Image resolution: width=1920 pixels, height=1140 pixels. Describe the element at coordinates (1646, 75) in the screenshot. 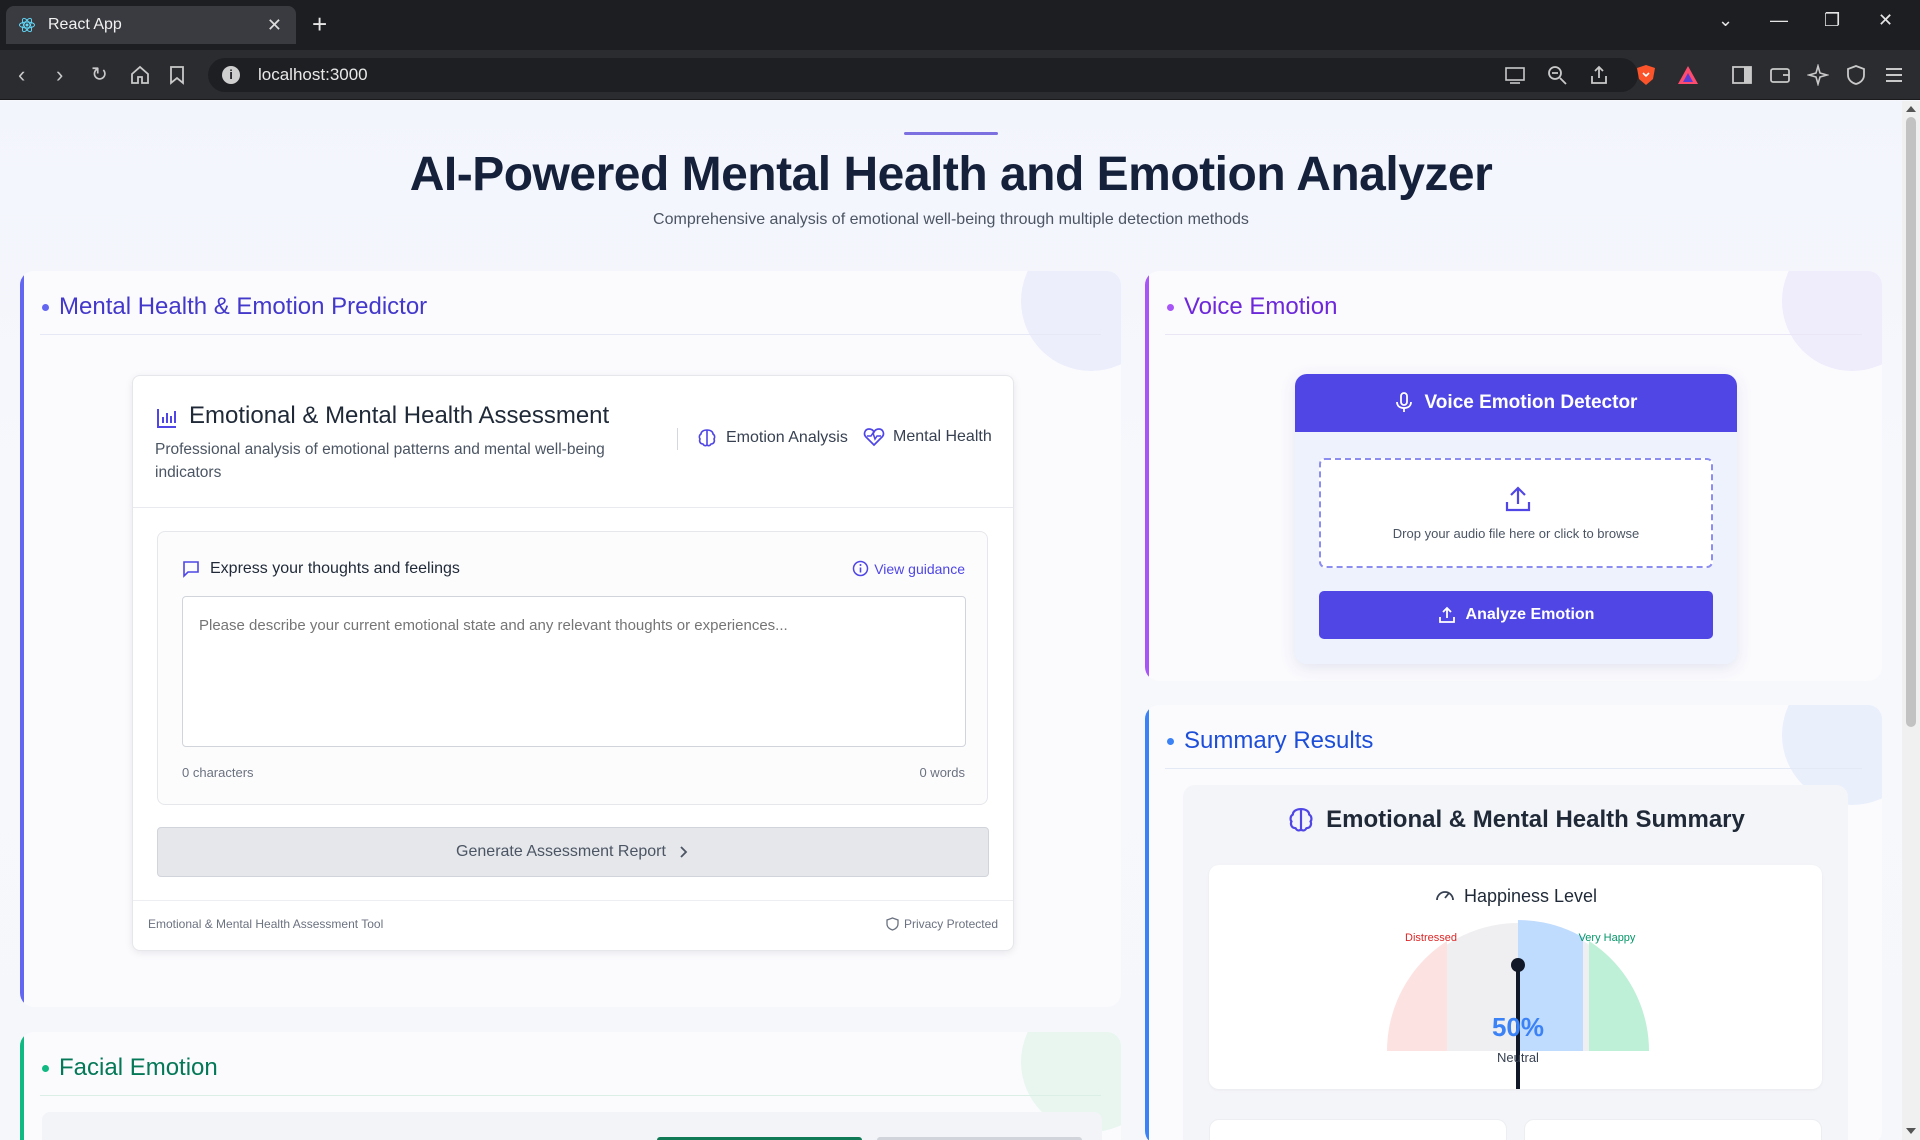

I see `brave-shield-icon` at that location.